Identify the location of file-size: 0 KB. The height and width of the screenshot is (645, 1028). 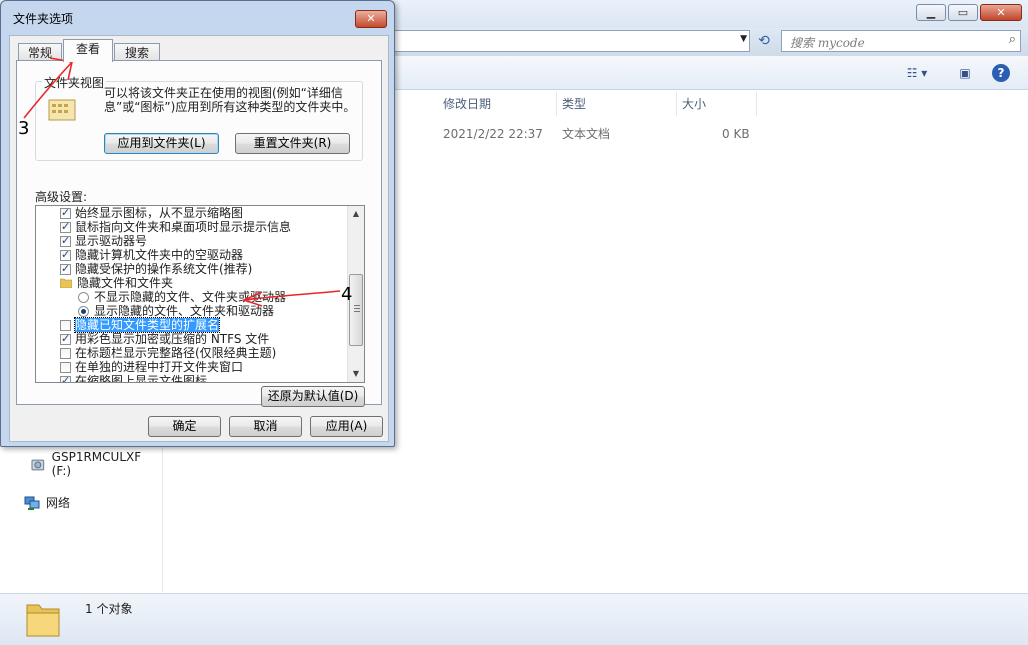
(736, 134).